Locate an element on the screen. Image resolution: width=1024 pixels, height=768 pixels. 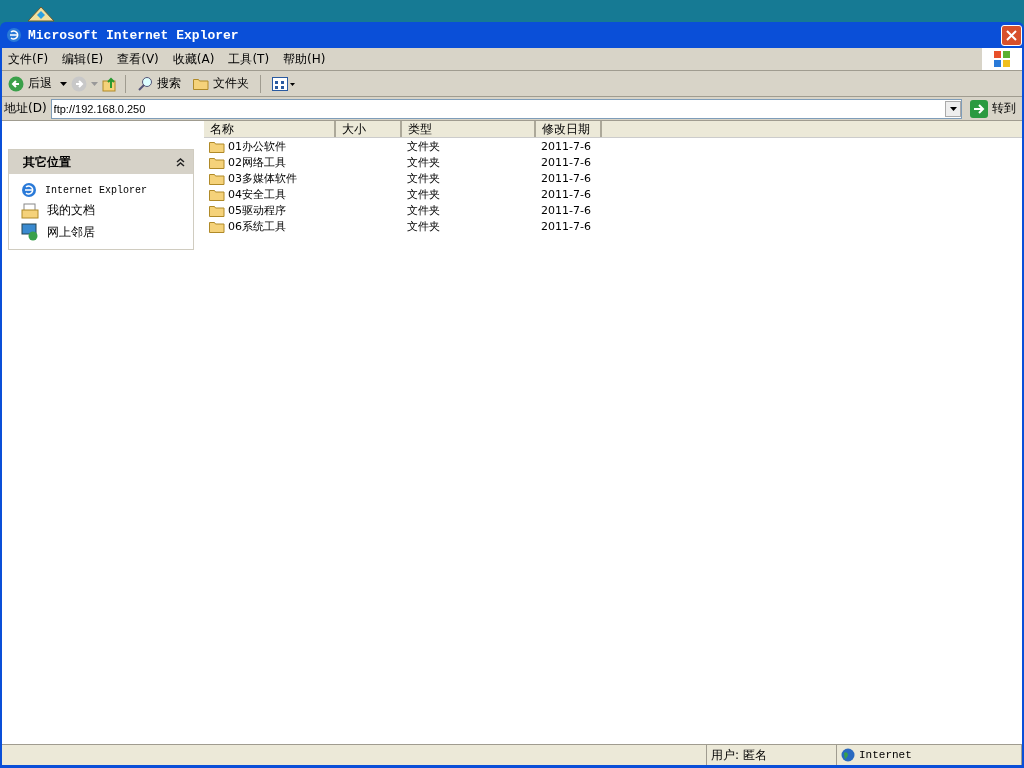
go-button: 转到 is located at coordinates (993, 108).